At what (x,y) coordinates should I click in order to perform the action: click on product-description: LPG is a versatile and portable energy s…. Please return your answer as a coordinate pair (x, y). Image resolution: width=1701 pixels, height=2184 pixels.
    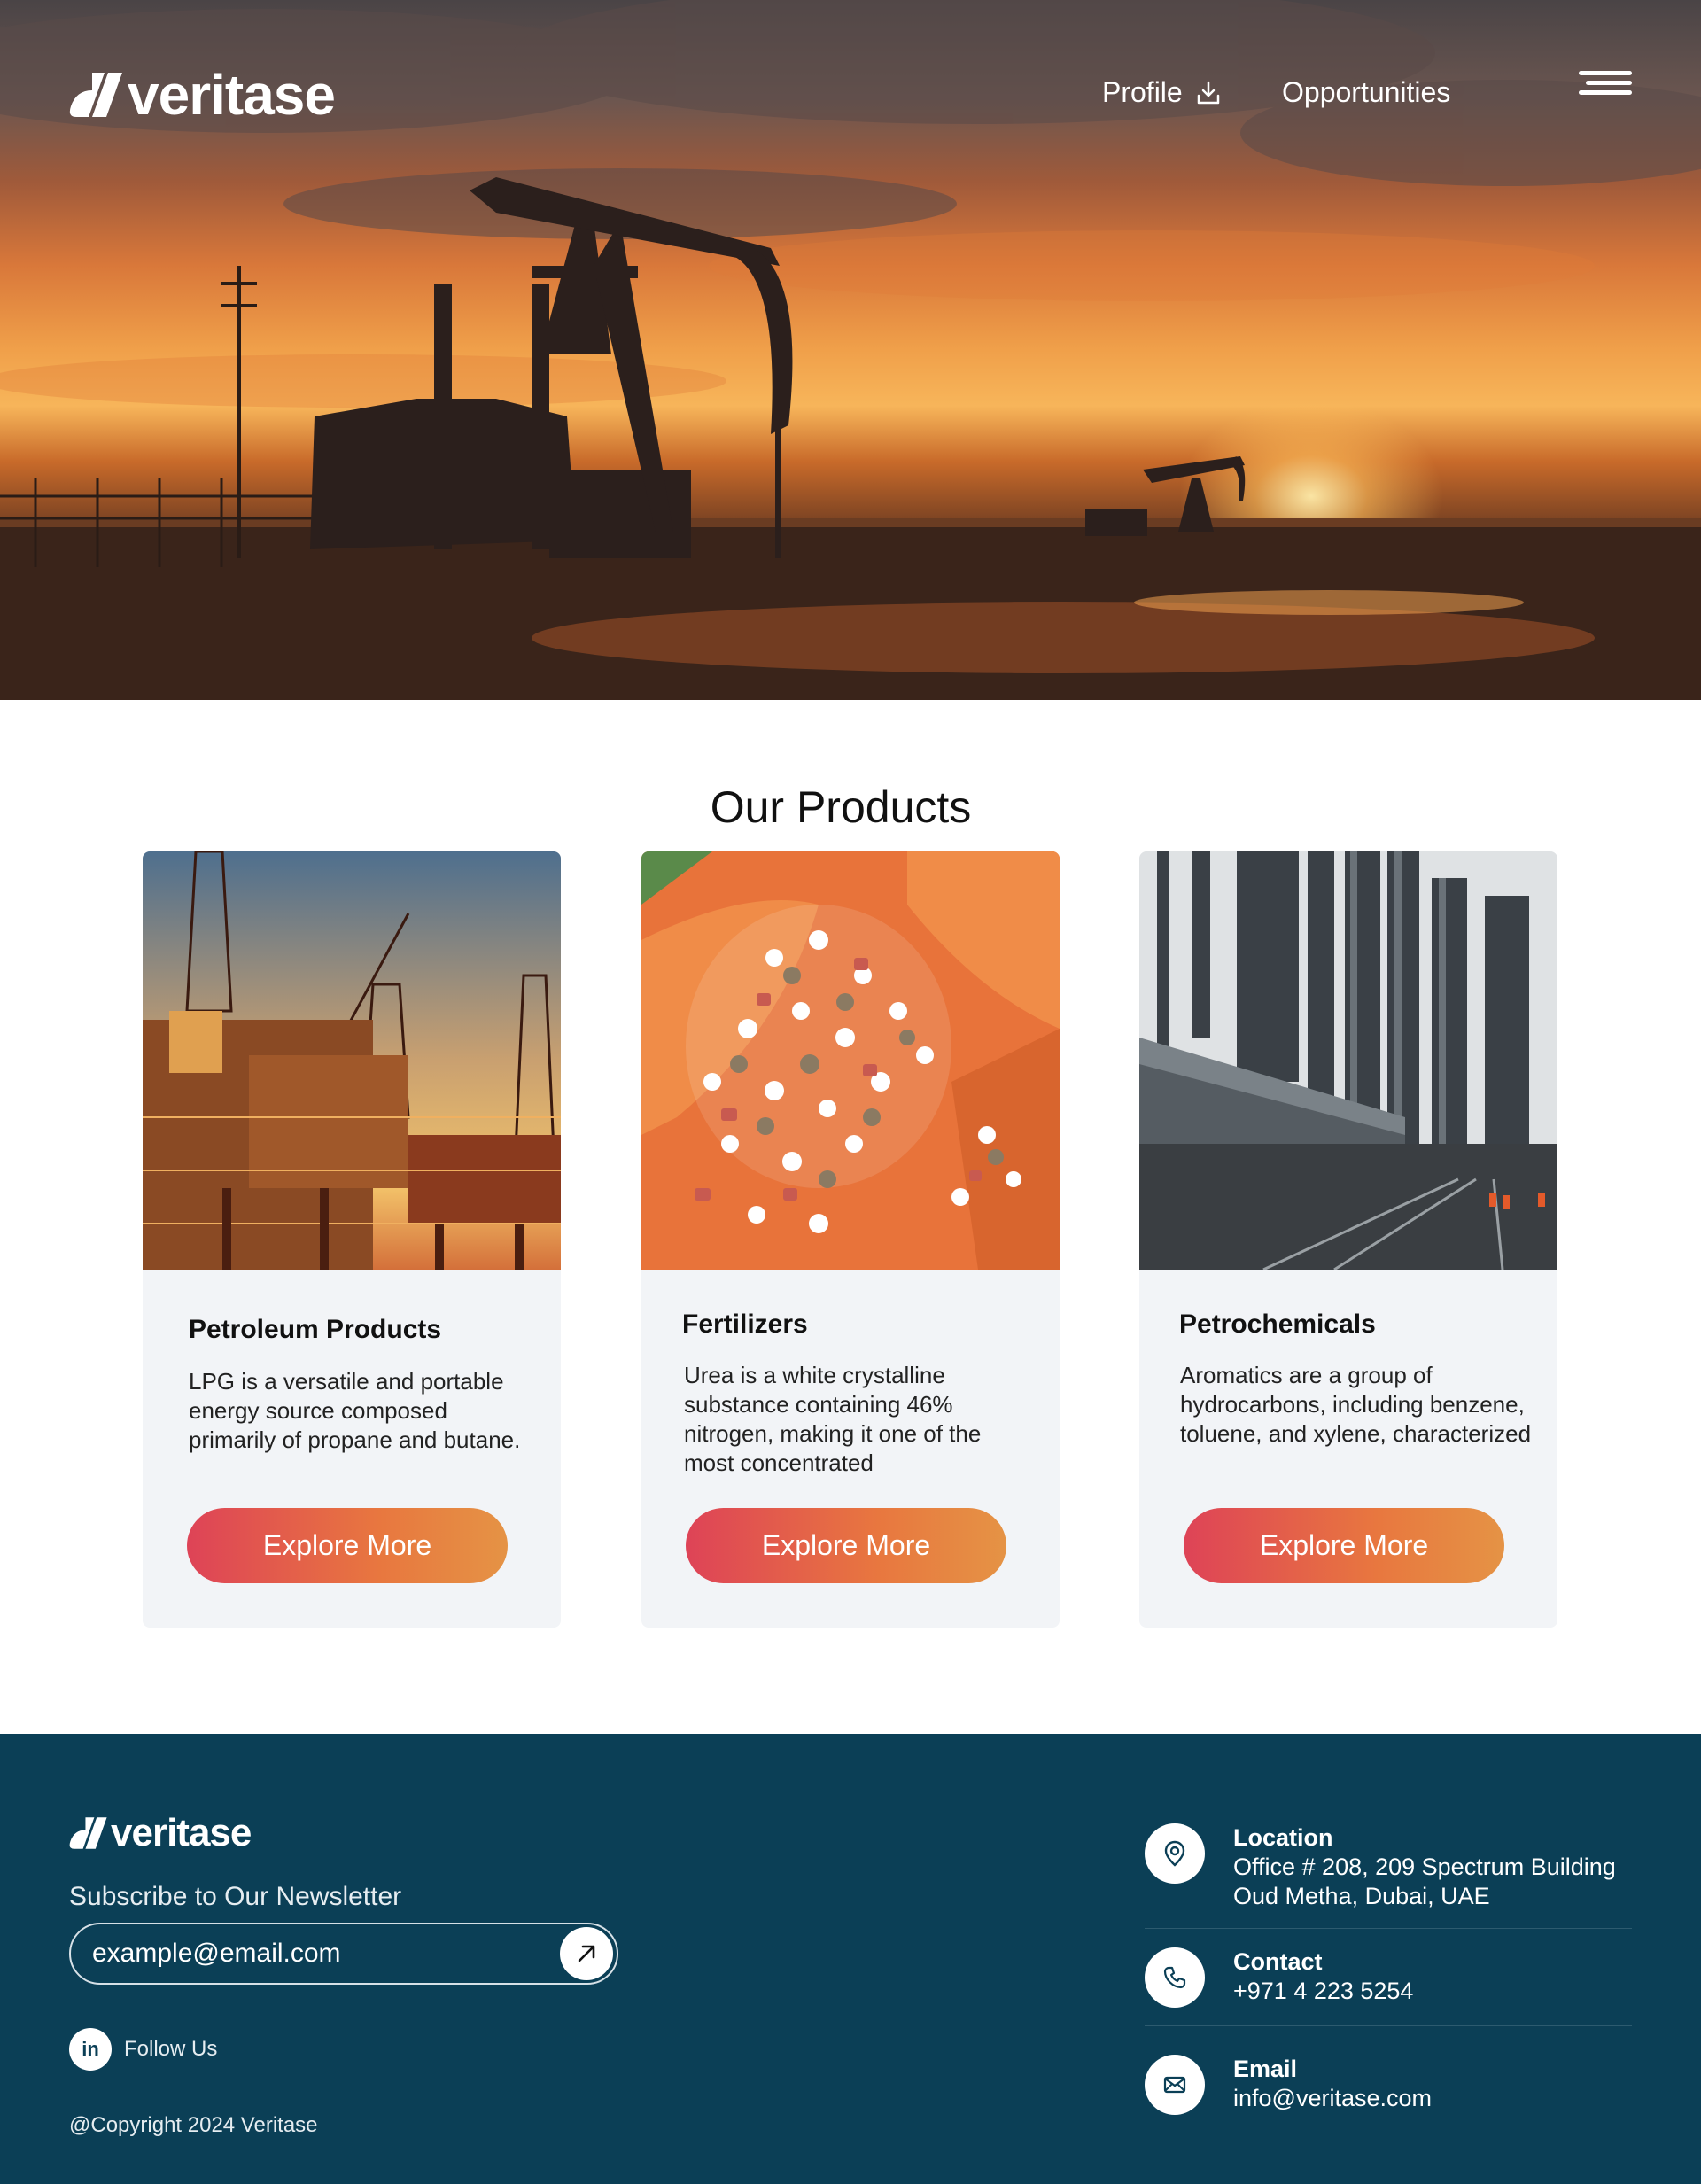
    Looking at the image, I should click on (355, 1410).